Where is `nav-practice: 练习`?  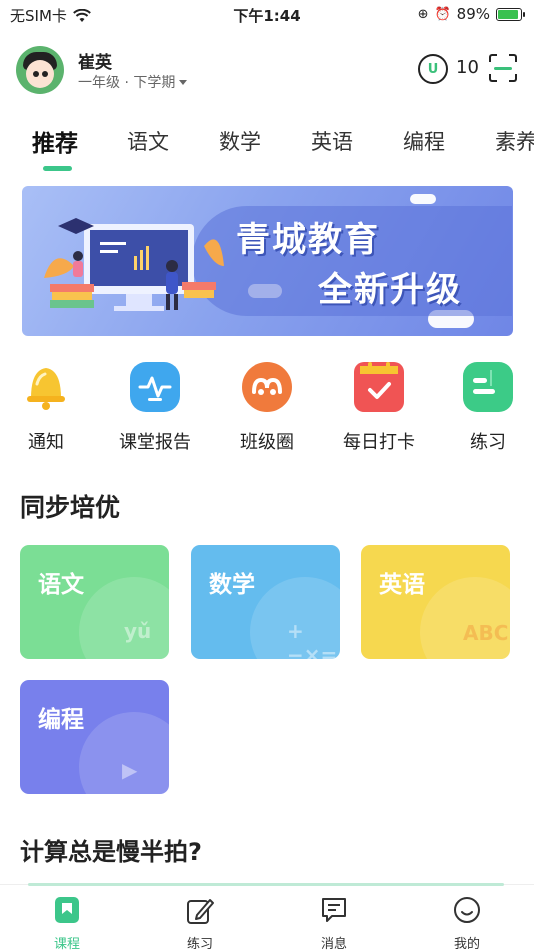
nav-practice: 练习 is located at coordinates (200, 922).